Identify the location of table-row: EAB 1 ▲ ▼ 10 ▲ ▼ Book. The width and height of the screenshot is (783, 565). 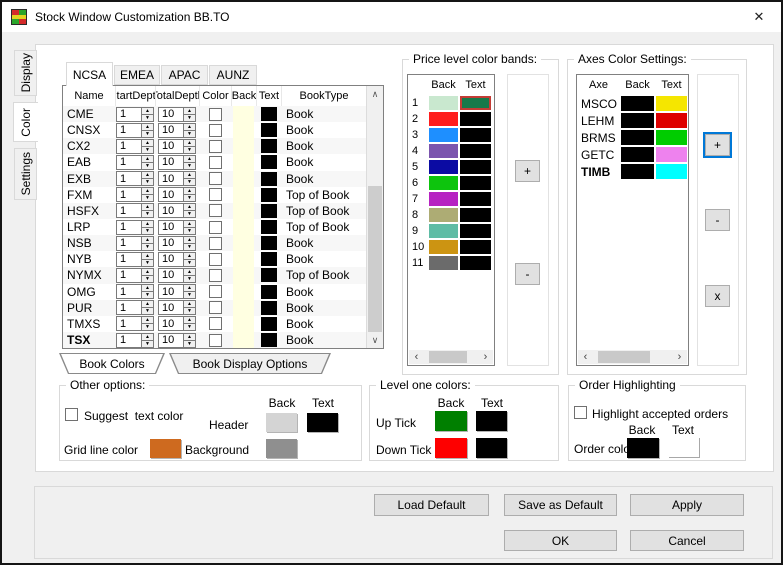
(214, 162).